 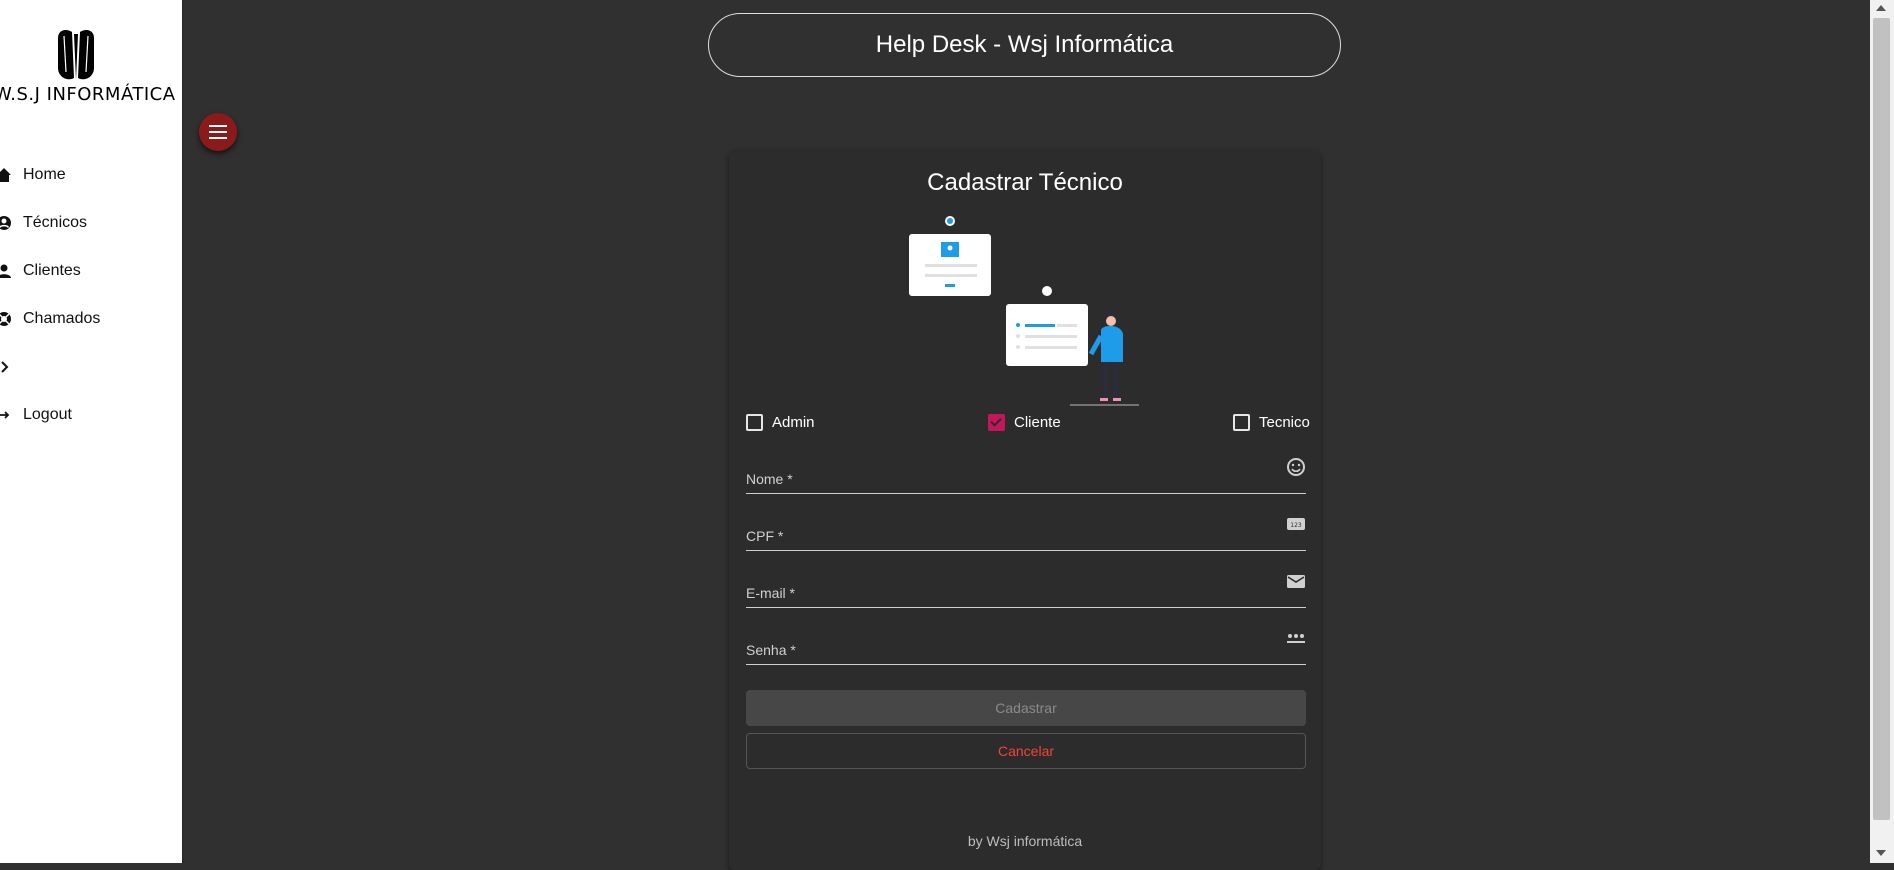 I want to click on footer-credit: by Wsj informática, so click(x=1025, y=841).